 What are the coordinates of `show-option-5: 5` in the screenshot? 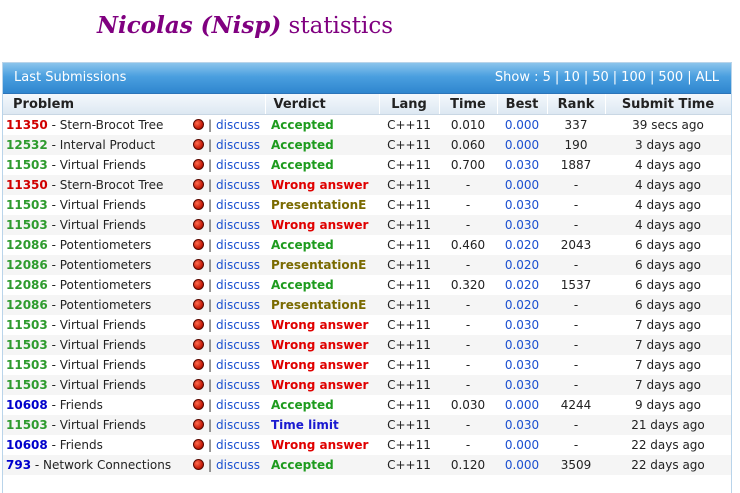 It's located at (547, 77).